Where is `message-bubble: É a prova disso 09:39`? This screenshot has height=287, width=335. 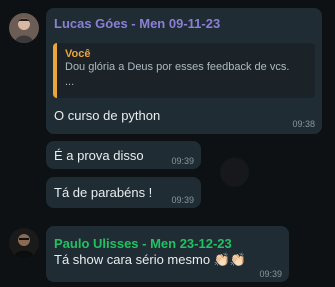 message-bubble: É a prova disso 09:39 is located at coordinates (123, 155).